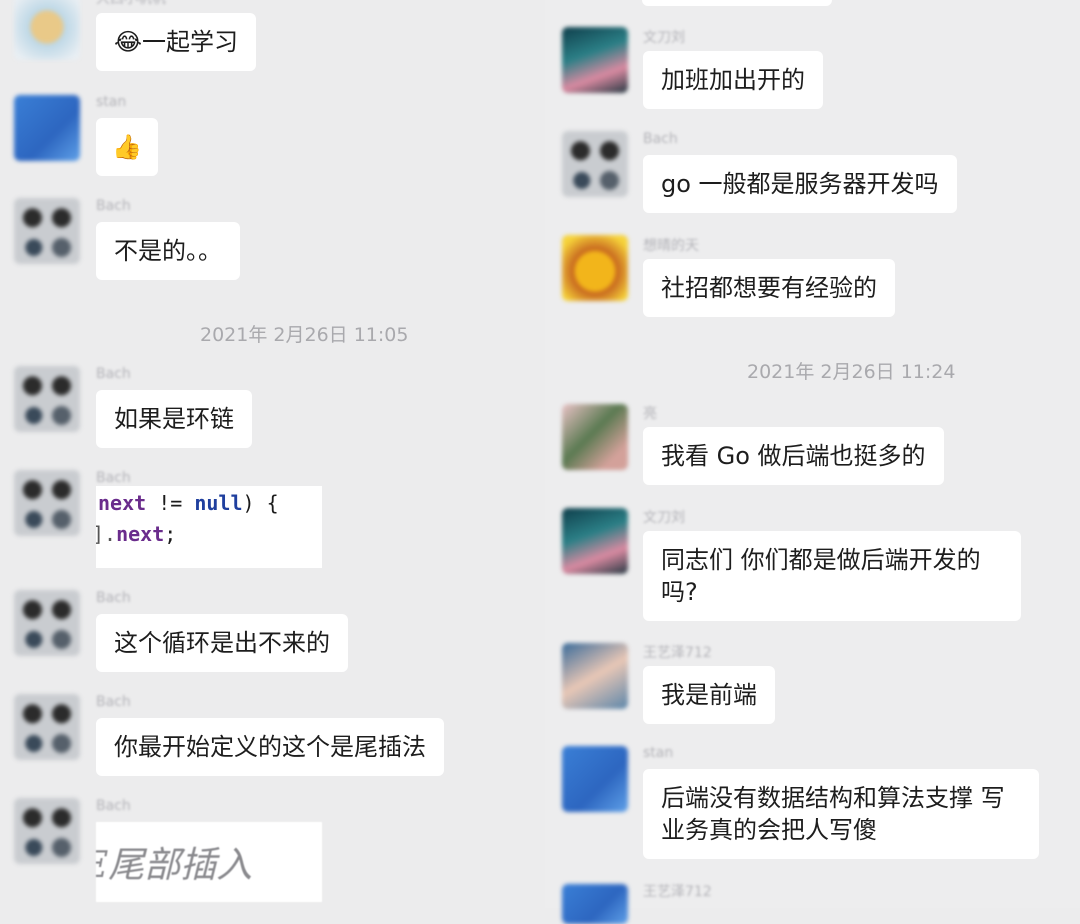 This screenshot has width=1080, height=924. What do you see at coordinates (188, 503) in the screenshot?
I see `code-line: next != null) {` at bounding box center [188, 503].